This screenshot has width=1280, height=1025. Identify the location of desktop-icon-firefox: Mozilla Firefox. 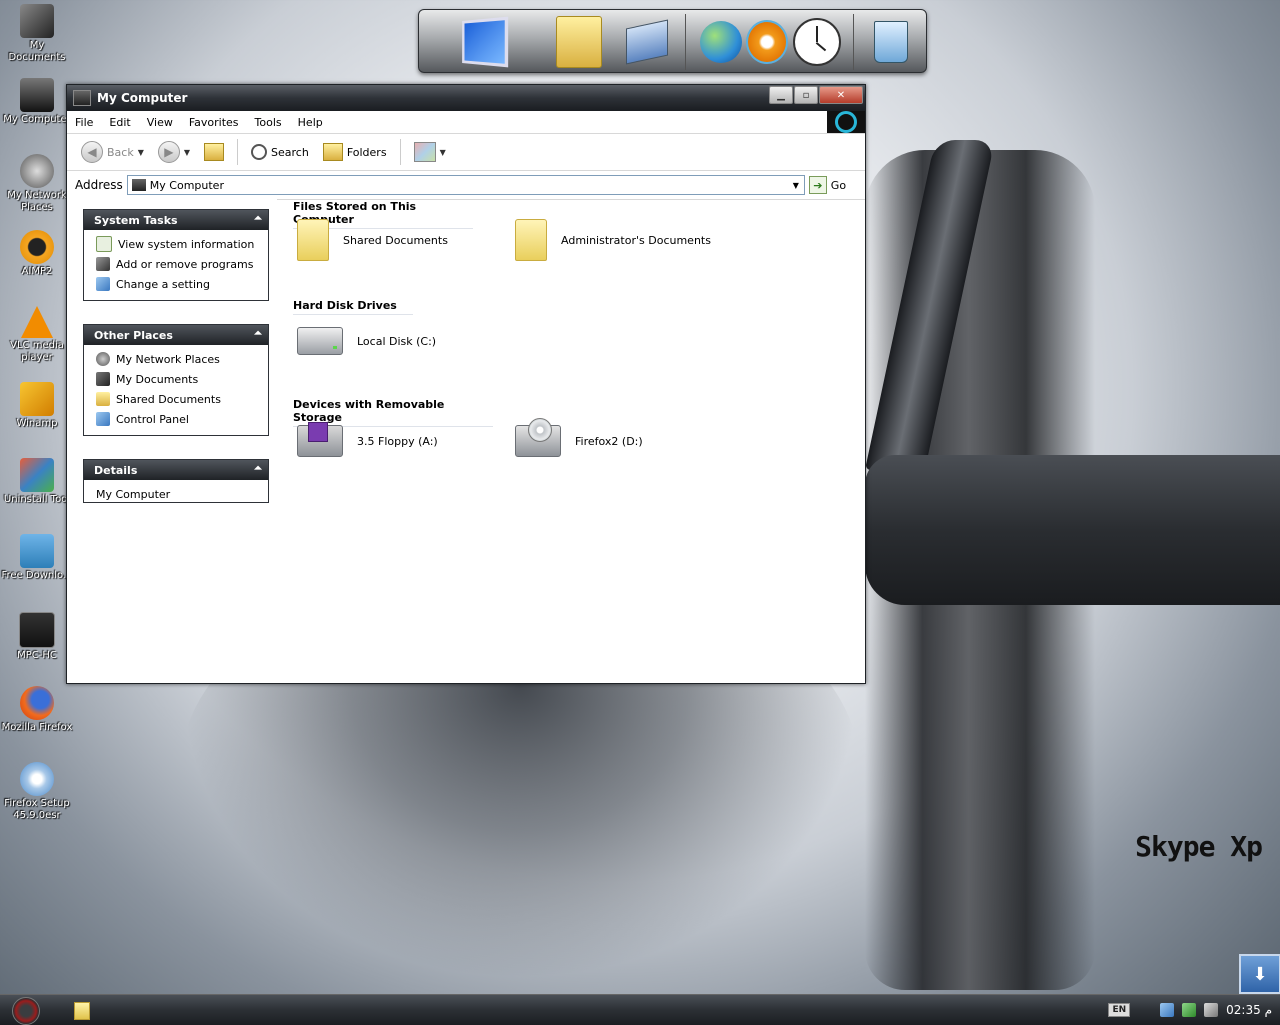
(37, 710).